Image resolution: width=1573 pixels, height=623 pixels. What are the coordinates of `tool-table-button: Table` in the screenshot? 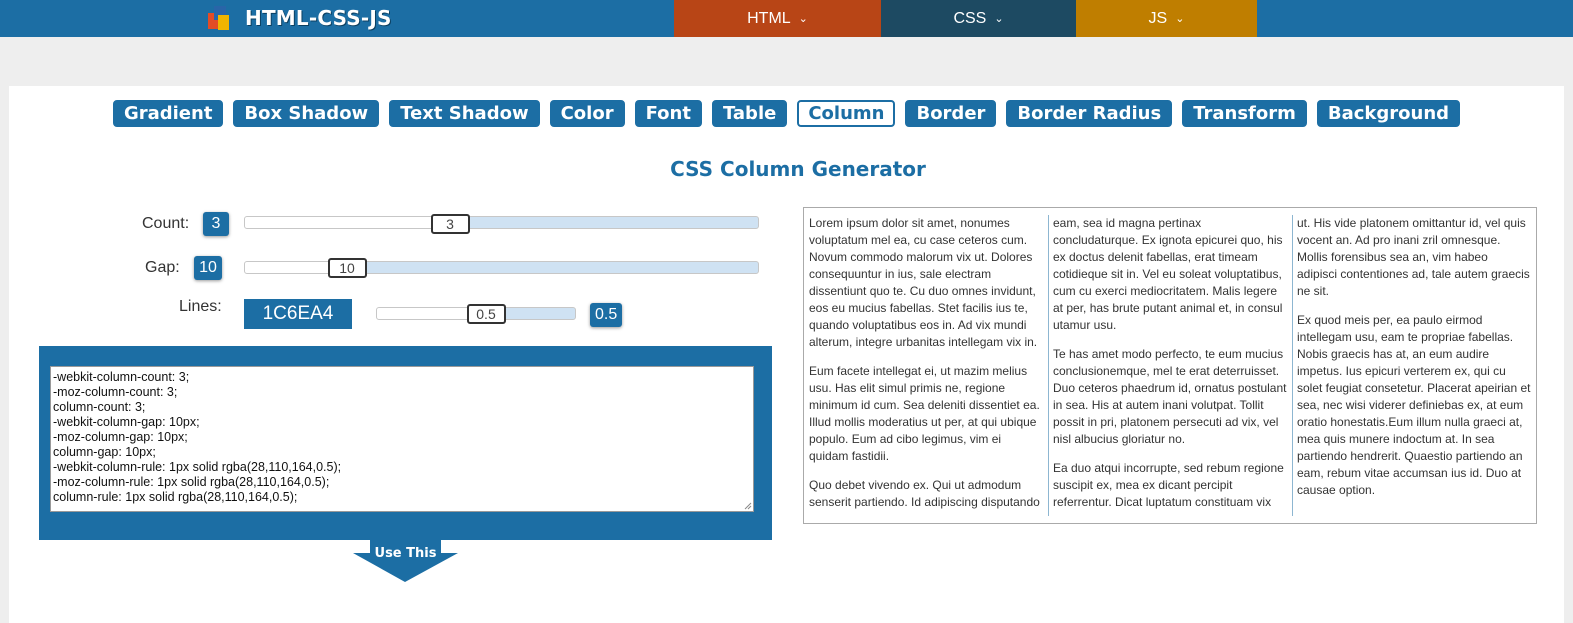 It's located at (749, 113).